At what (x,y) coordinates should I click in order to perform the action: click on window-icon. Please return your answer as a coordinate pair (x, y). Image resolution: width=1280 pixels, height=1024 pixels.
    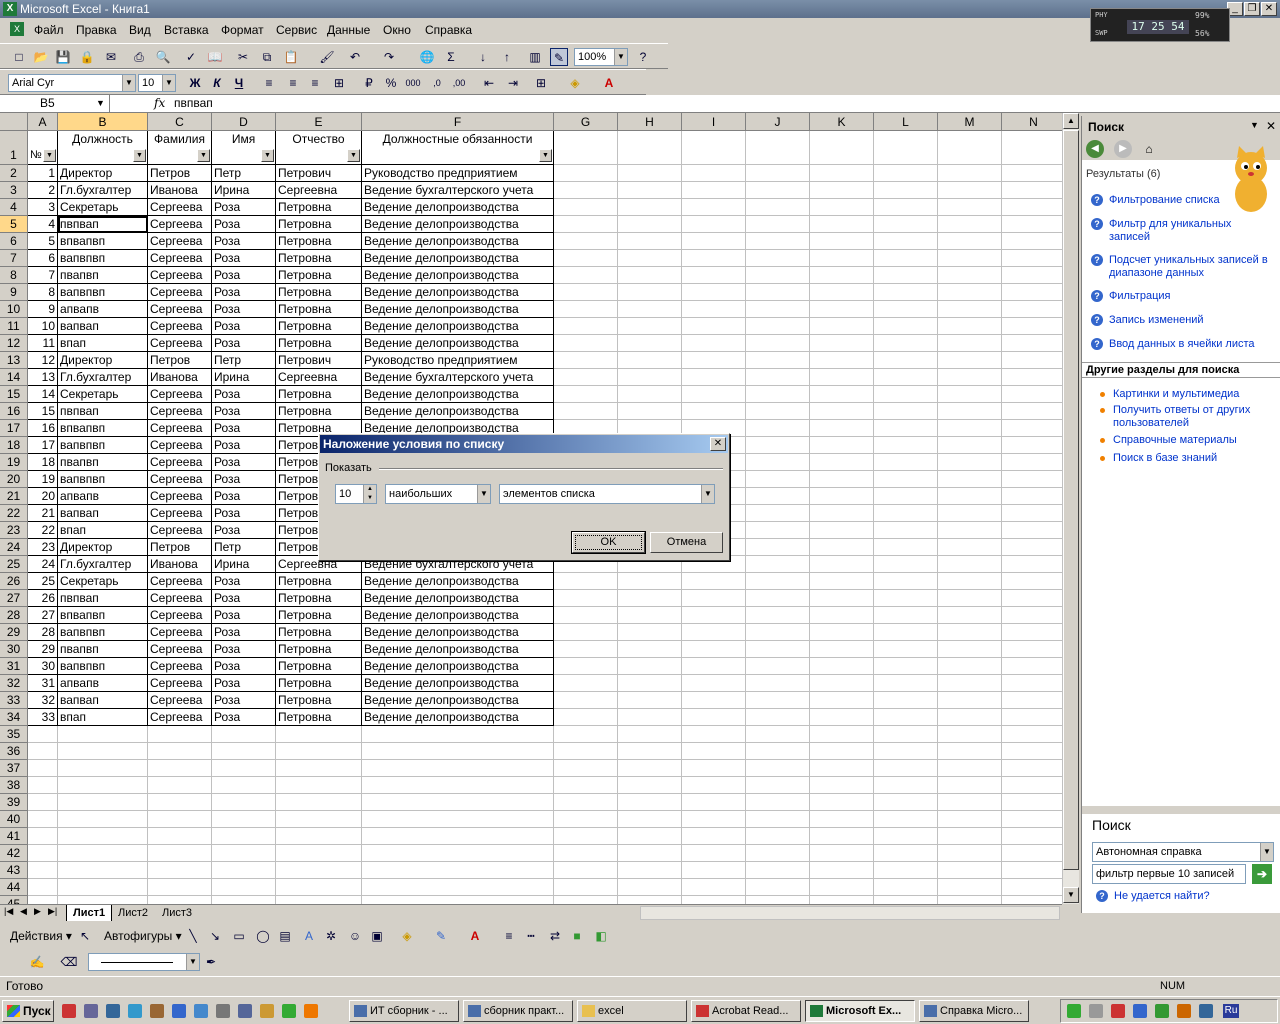
    Looking at the image, I should click on (245, 1011).